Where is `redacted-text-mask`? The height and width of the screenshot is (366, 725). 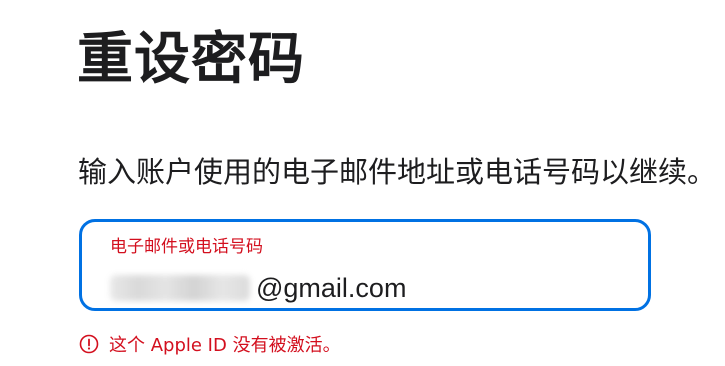 redacted-text-mask is located at coordinates (180, 288).